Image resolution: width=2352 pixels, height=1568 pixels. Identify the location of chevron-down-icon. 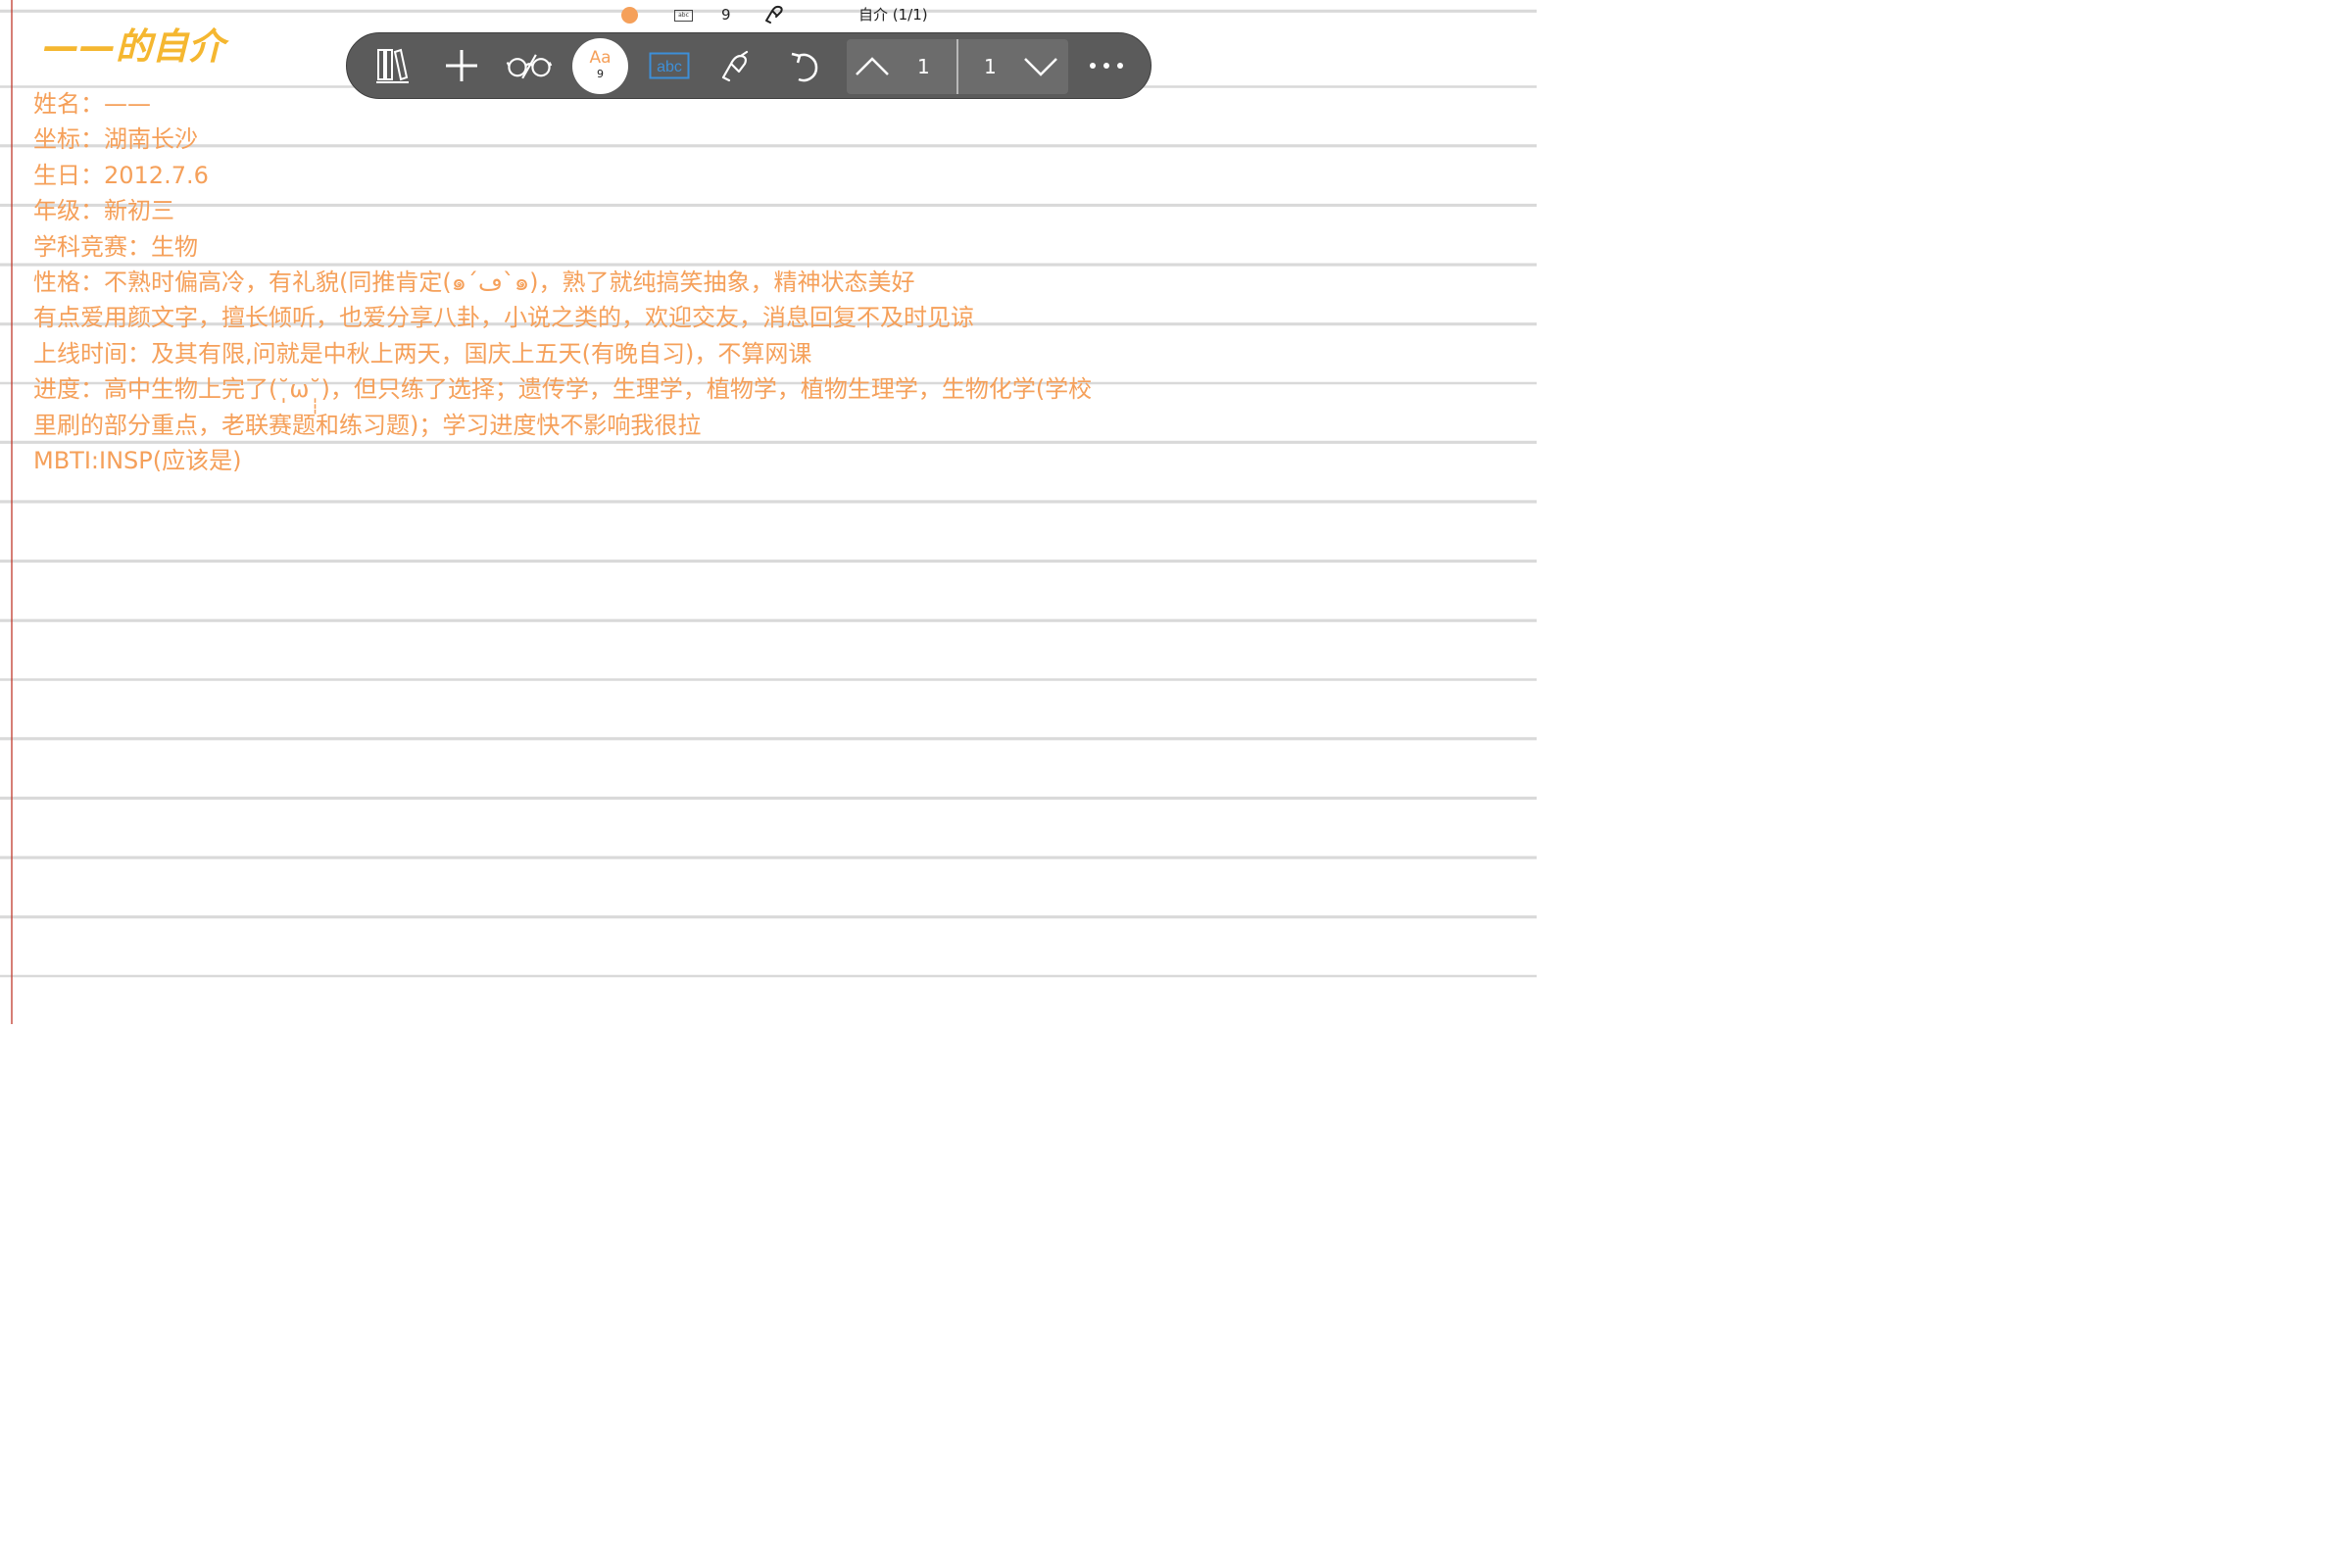
(1040, 66).